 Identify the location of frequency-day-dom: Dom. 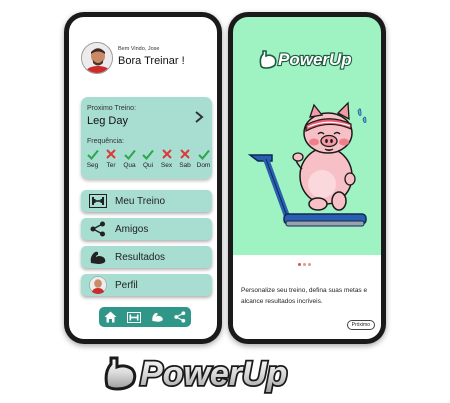
(203, 158).